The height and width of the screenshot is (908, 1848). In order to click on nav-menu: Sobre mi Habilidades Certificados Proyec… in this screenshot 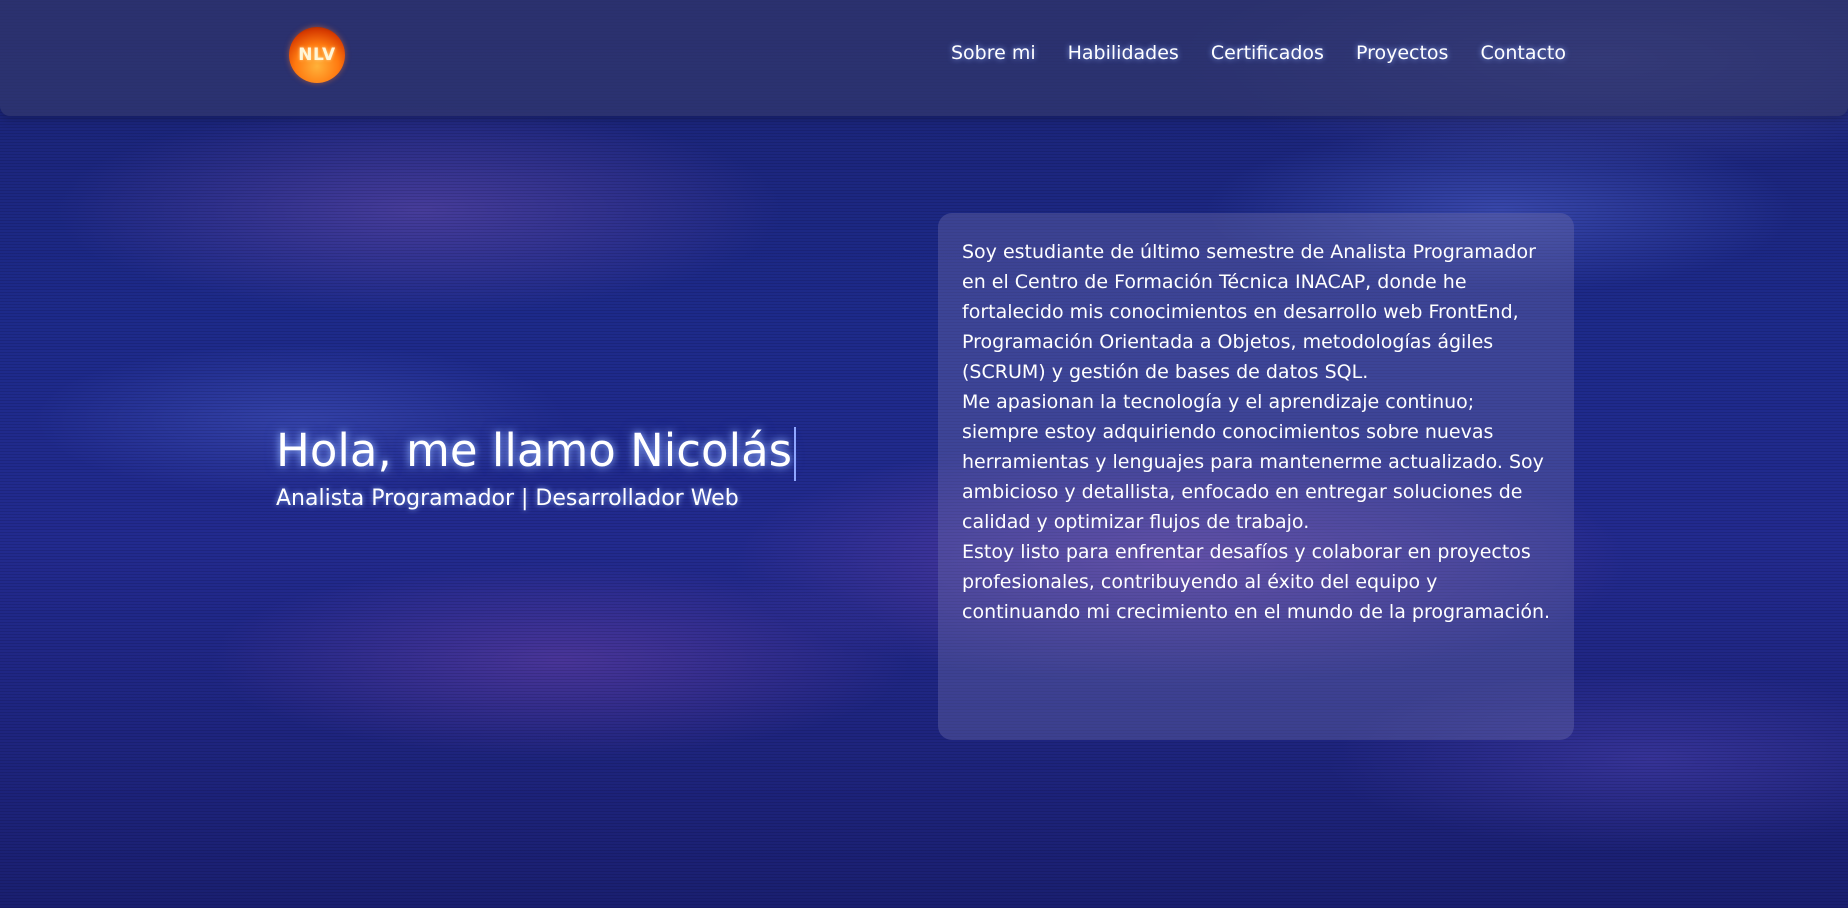, I will do `click(1258, 53)`.